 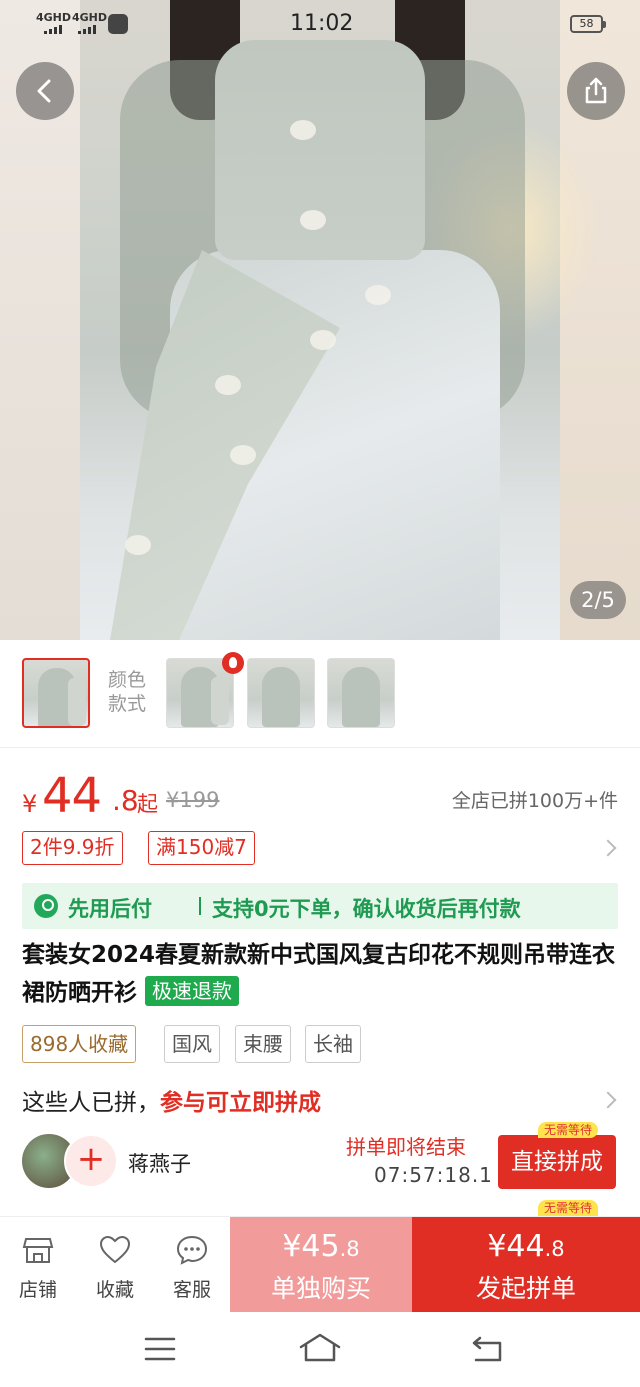 I want to click on bottom-action-bar: 店铺 收藏 客服 ¥45.8 单独购买 ¥44.8 发起拼单, so click(x=320, y=1264).